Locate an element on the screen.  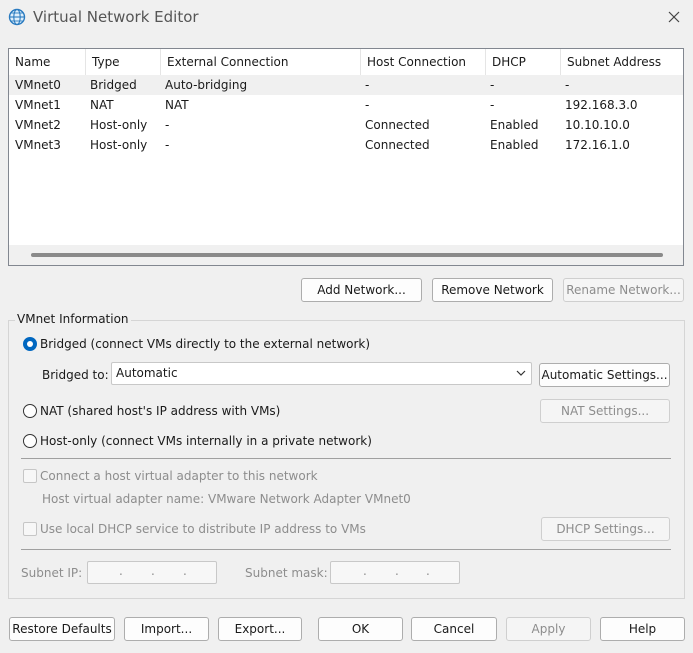
subnet-mask-label: Subnet mask: is located at coordinates (286, 573).